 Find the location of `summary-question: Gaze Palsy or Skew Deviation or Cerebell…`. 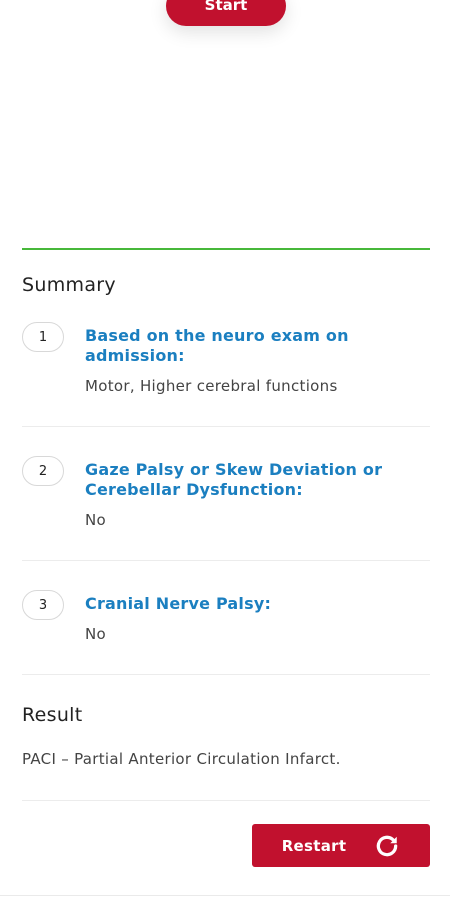

summary-question: Gaze Palsy or Skew Deviation or Cerebell… is located at coordinates (234, 479).